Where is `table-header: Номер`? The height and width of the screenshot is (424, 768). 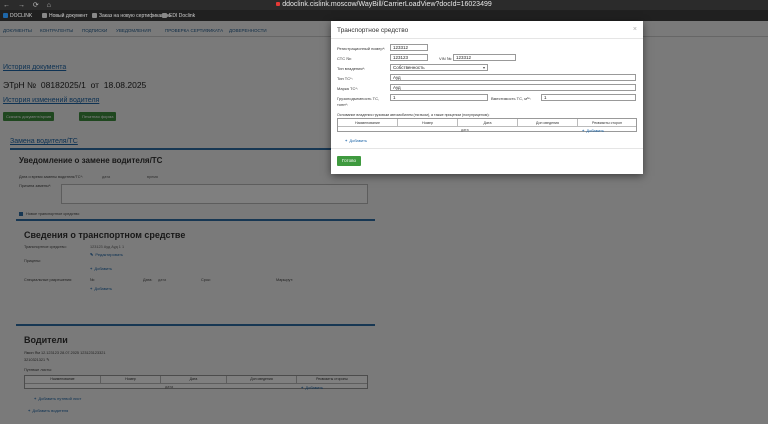 table-header: Номер is located at coordinates (428, 122).